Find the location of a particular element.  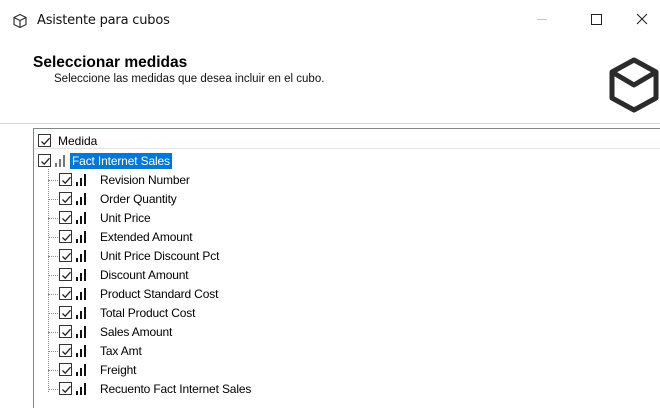

cube-app-icon is located at coordinates (20, 21).